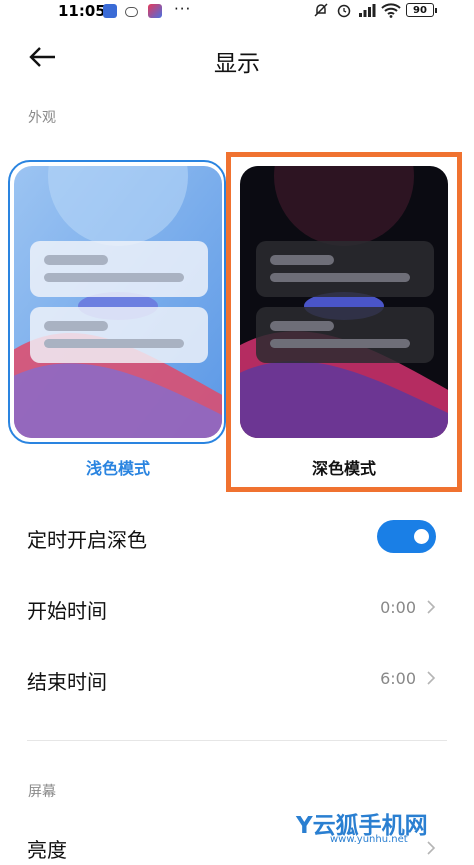 Image resolution: width=474 pixels, height=865 pixels. I want to click on start-time-label: 开始时间, so click(67, 609).